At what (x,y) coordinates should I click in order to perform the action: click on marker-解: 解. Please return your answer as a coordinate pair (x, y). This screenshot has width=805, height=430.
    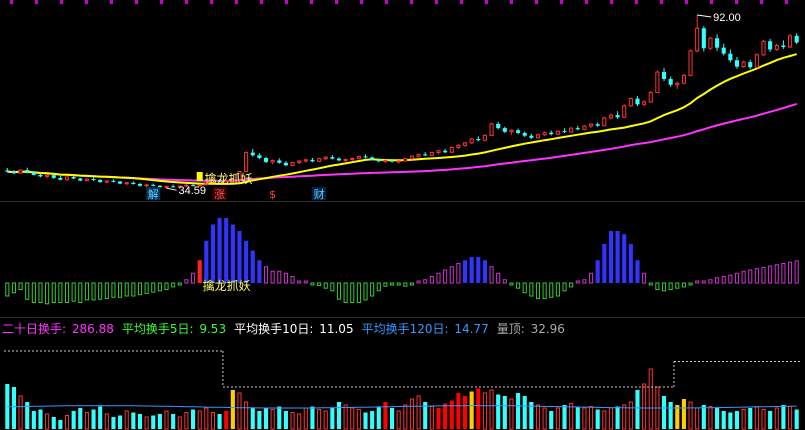
    Looking at the image, I should click on (153, 193).